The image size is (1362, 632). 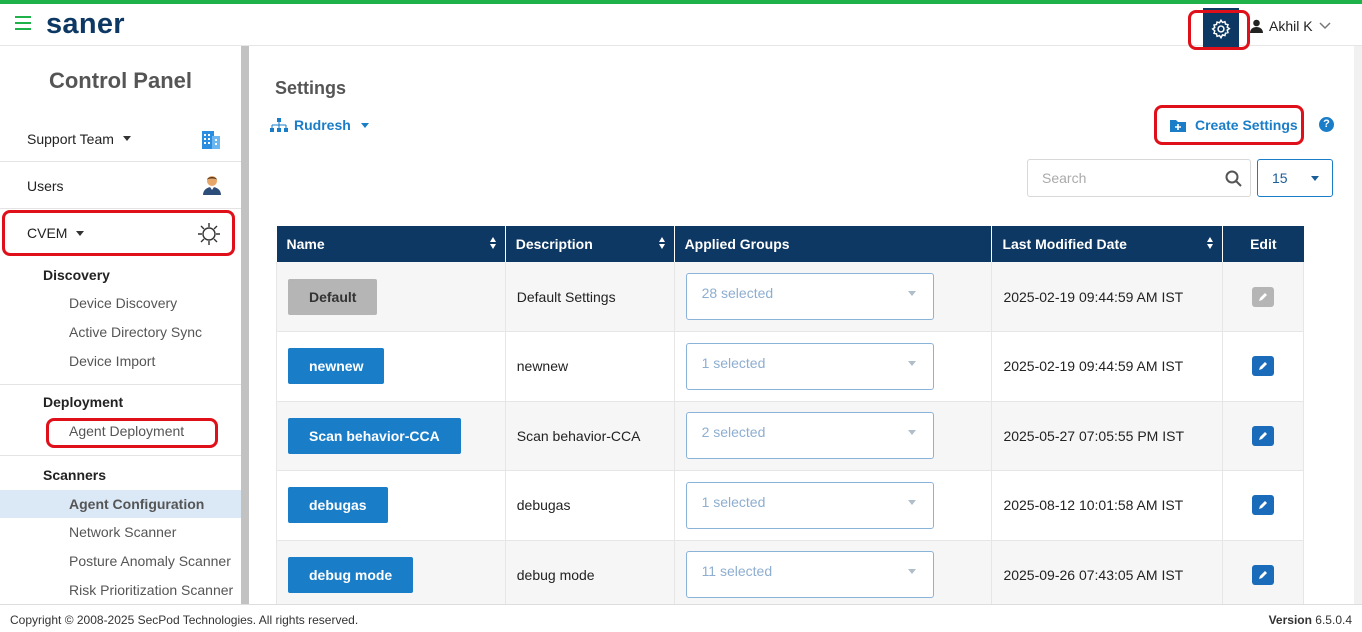 What do you see at coordinates (85, 24) in the screenshot?
I see `saner-logo: saner` at bounding box center [85, 24].